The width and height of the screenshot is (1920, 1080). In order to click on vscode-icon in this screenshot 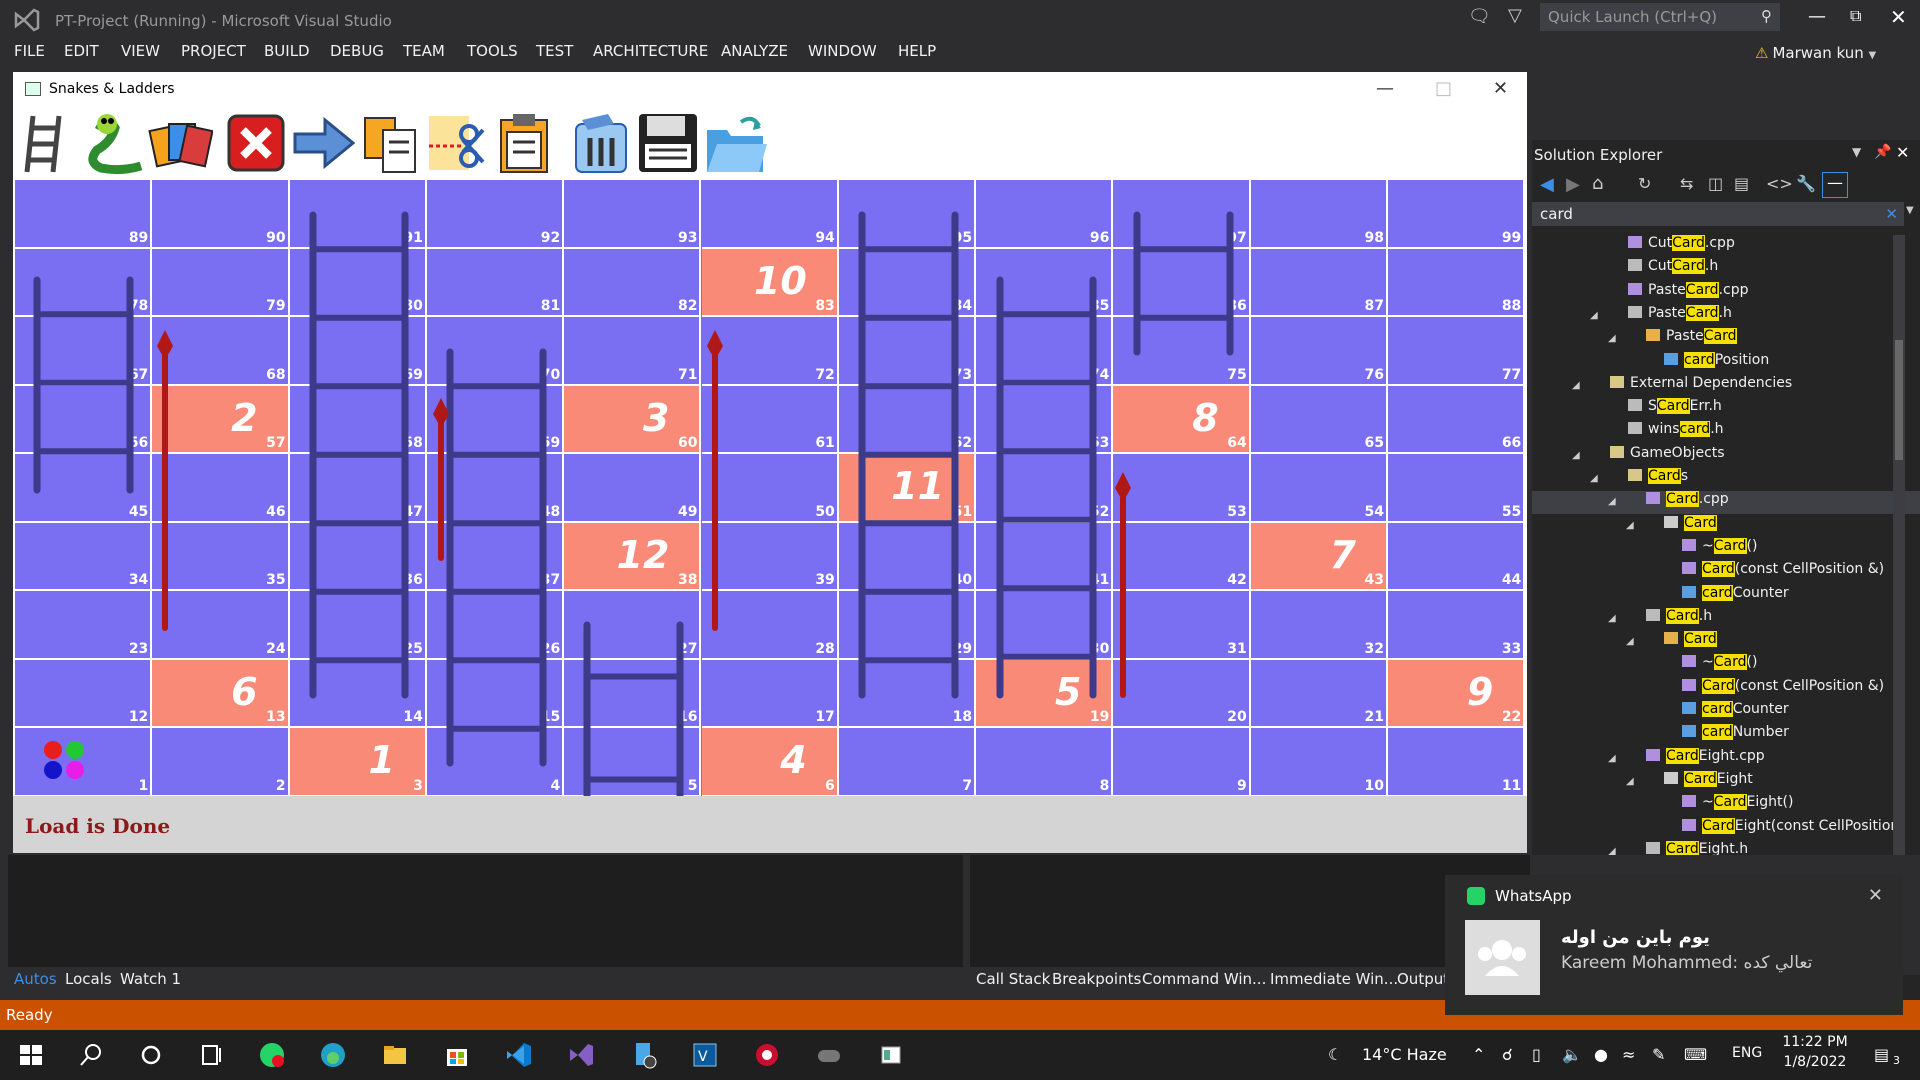, I will do `click(519, 1055)`.